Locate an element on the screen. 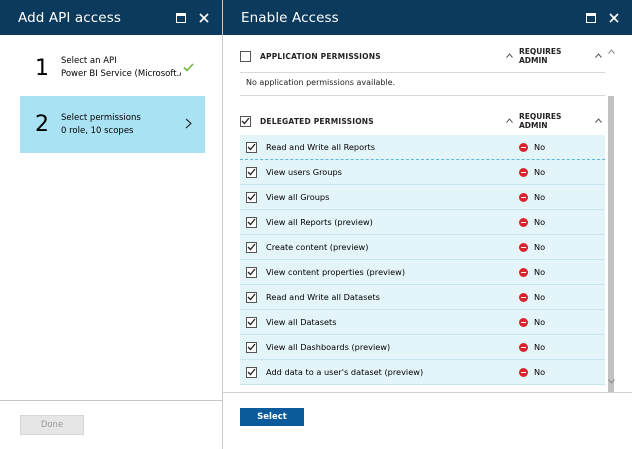  blade-header: Enable Access is located at coordinates (427, 17).